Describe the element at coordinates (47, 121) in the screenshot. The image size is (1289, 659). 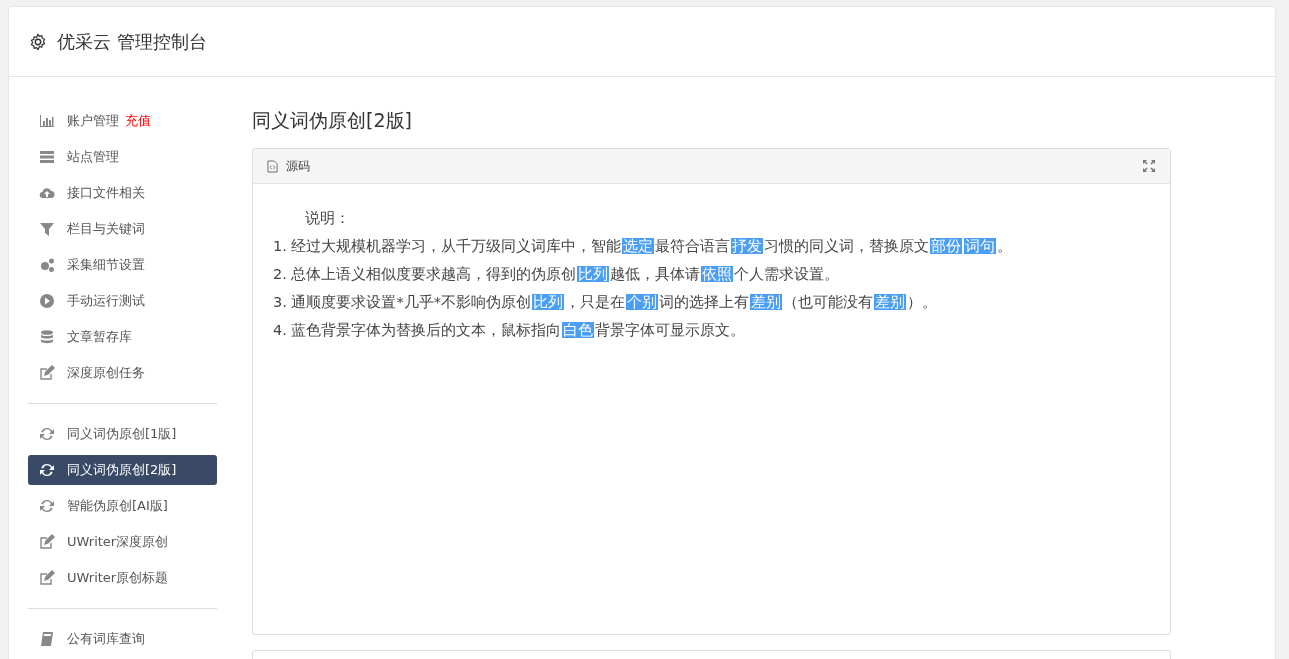
I see `bar-chart-icon` at that location.